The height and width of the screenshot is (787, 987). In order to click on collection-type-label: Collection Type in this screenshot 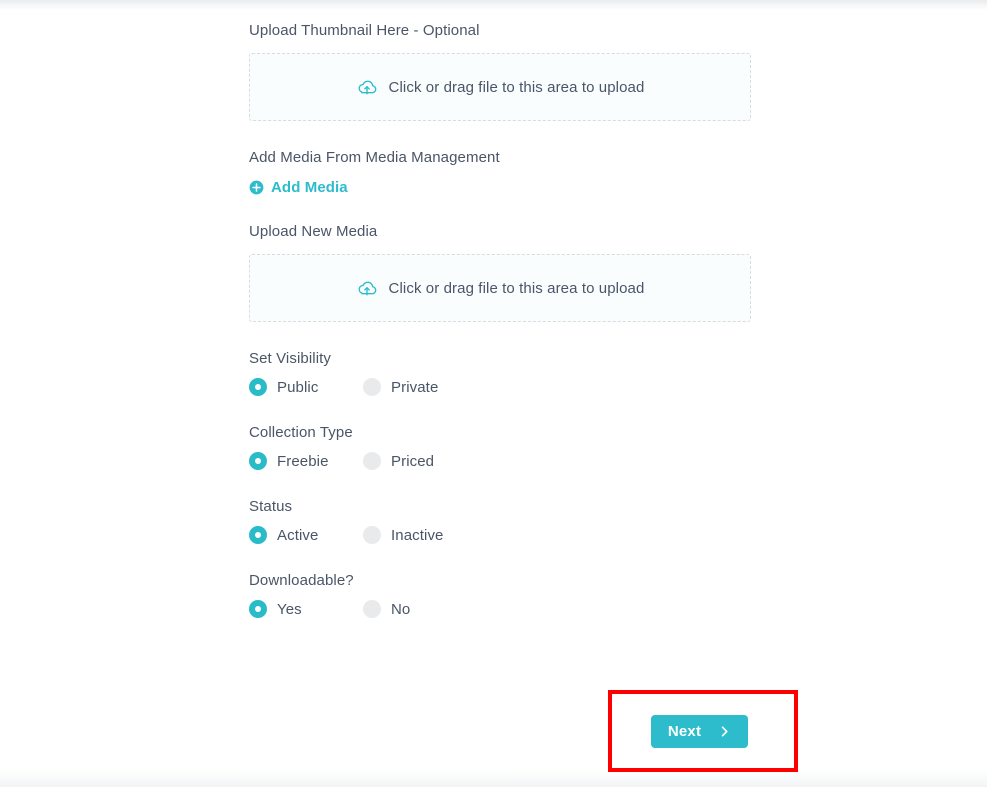, I will do `click(301, 432)`.